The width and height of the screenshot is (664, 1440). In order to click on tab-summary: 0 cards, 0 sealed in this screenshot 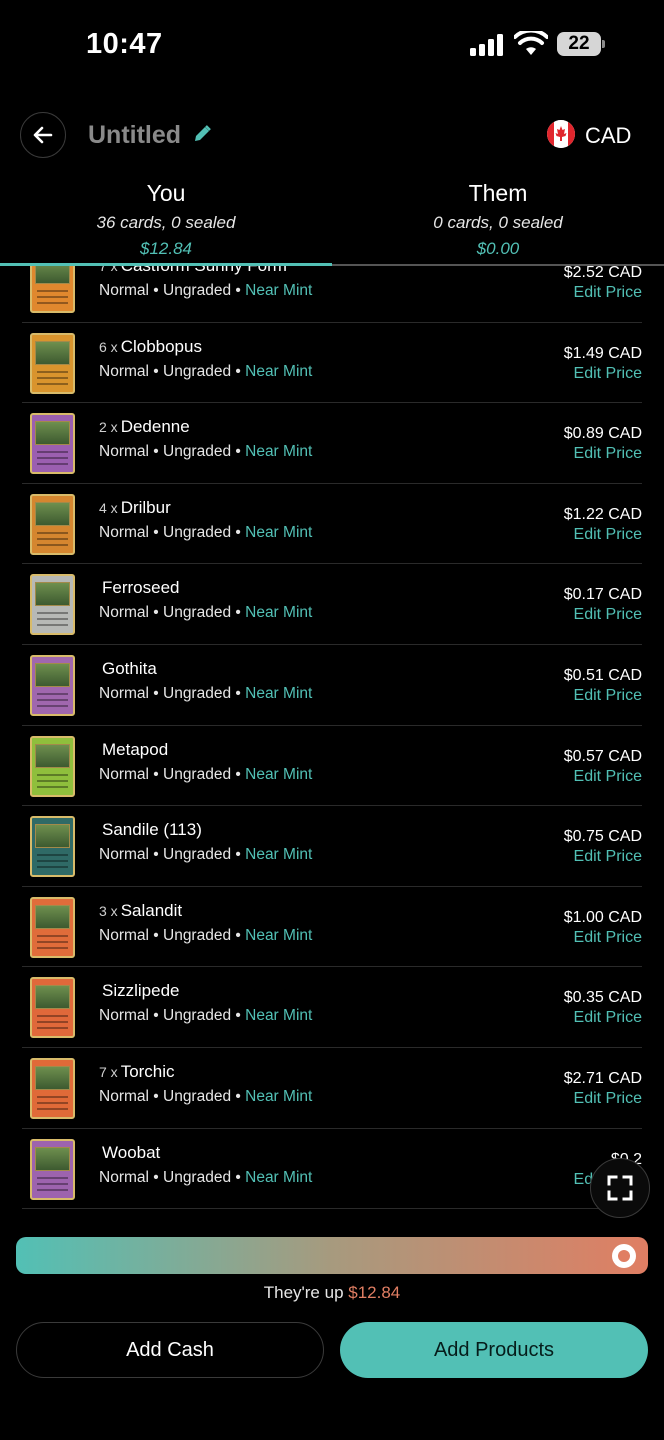, I will do `click(498, 222)`.